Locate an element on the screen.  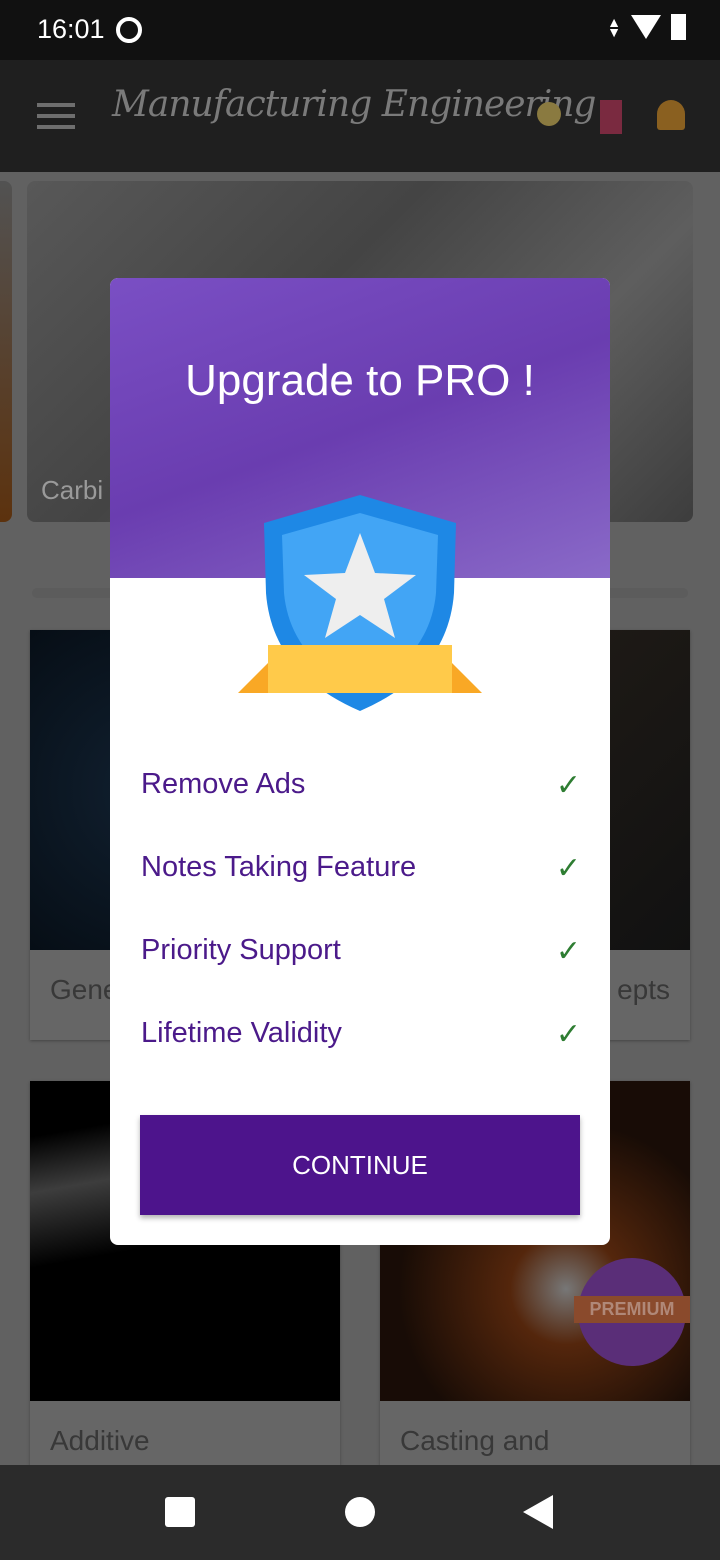
feature-item: Priority Support ✓ is located at coordinates (361, 951).